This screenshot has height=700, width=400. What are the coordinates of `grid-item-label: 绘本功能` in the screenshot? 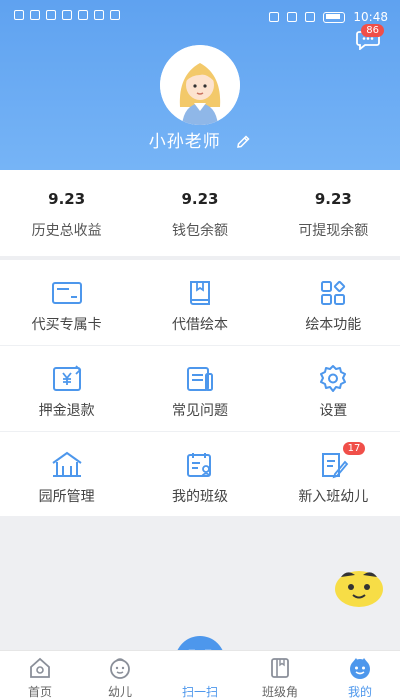 It's located at (333, 325).